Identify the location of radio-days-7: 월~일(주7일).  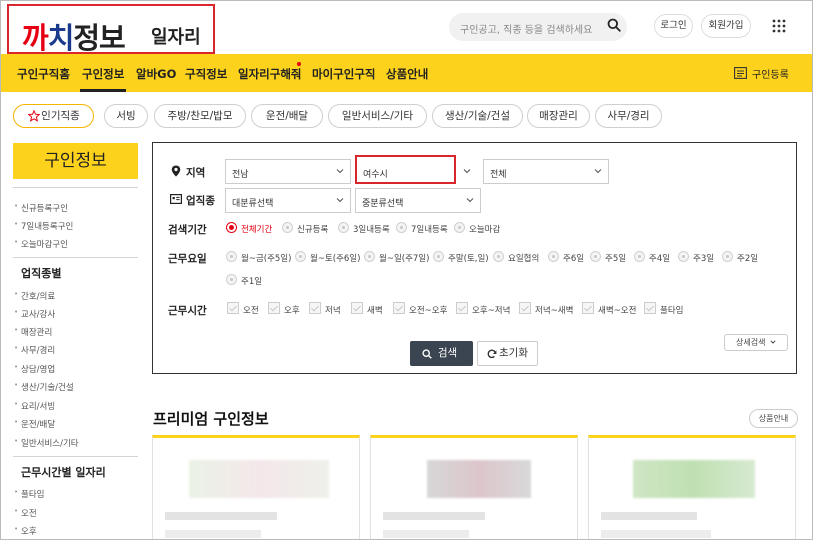
(396, 257).